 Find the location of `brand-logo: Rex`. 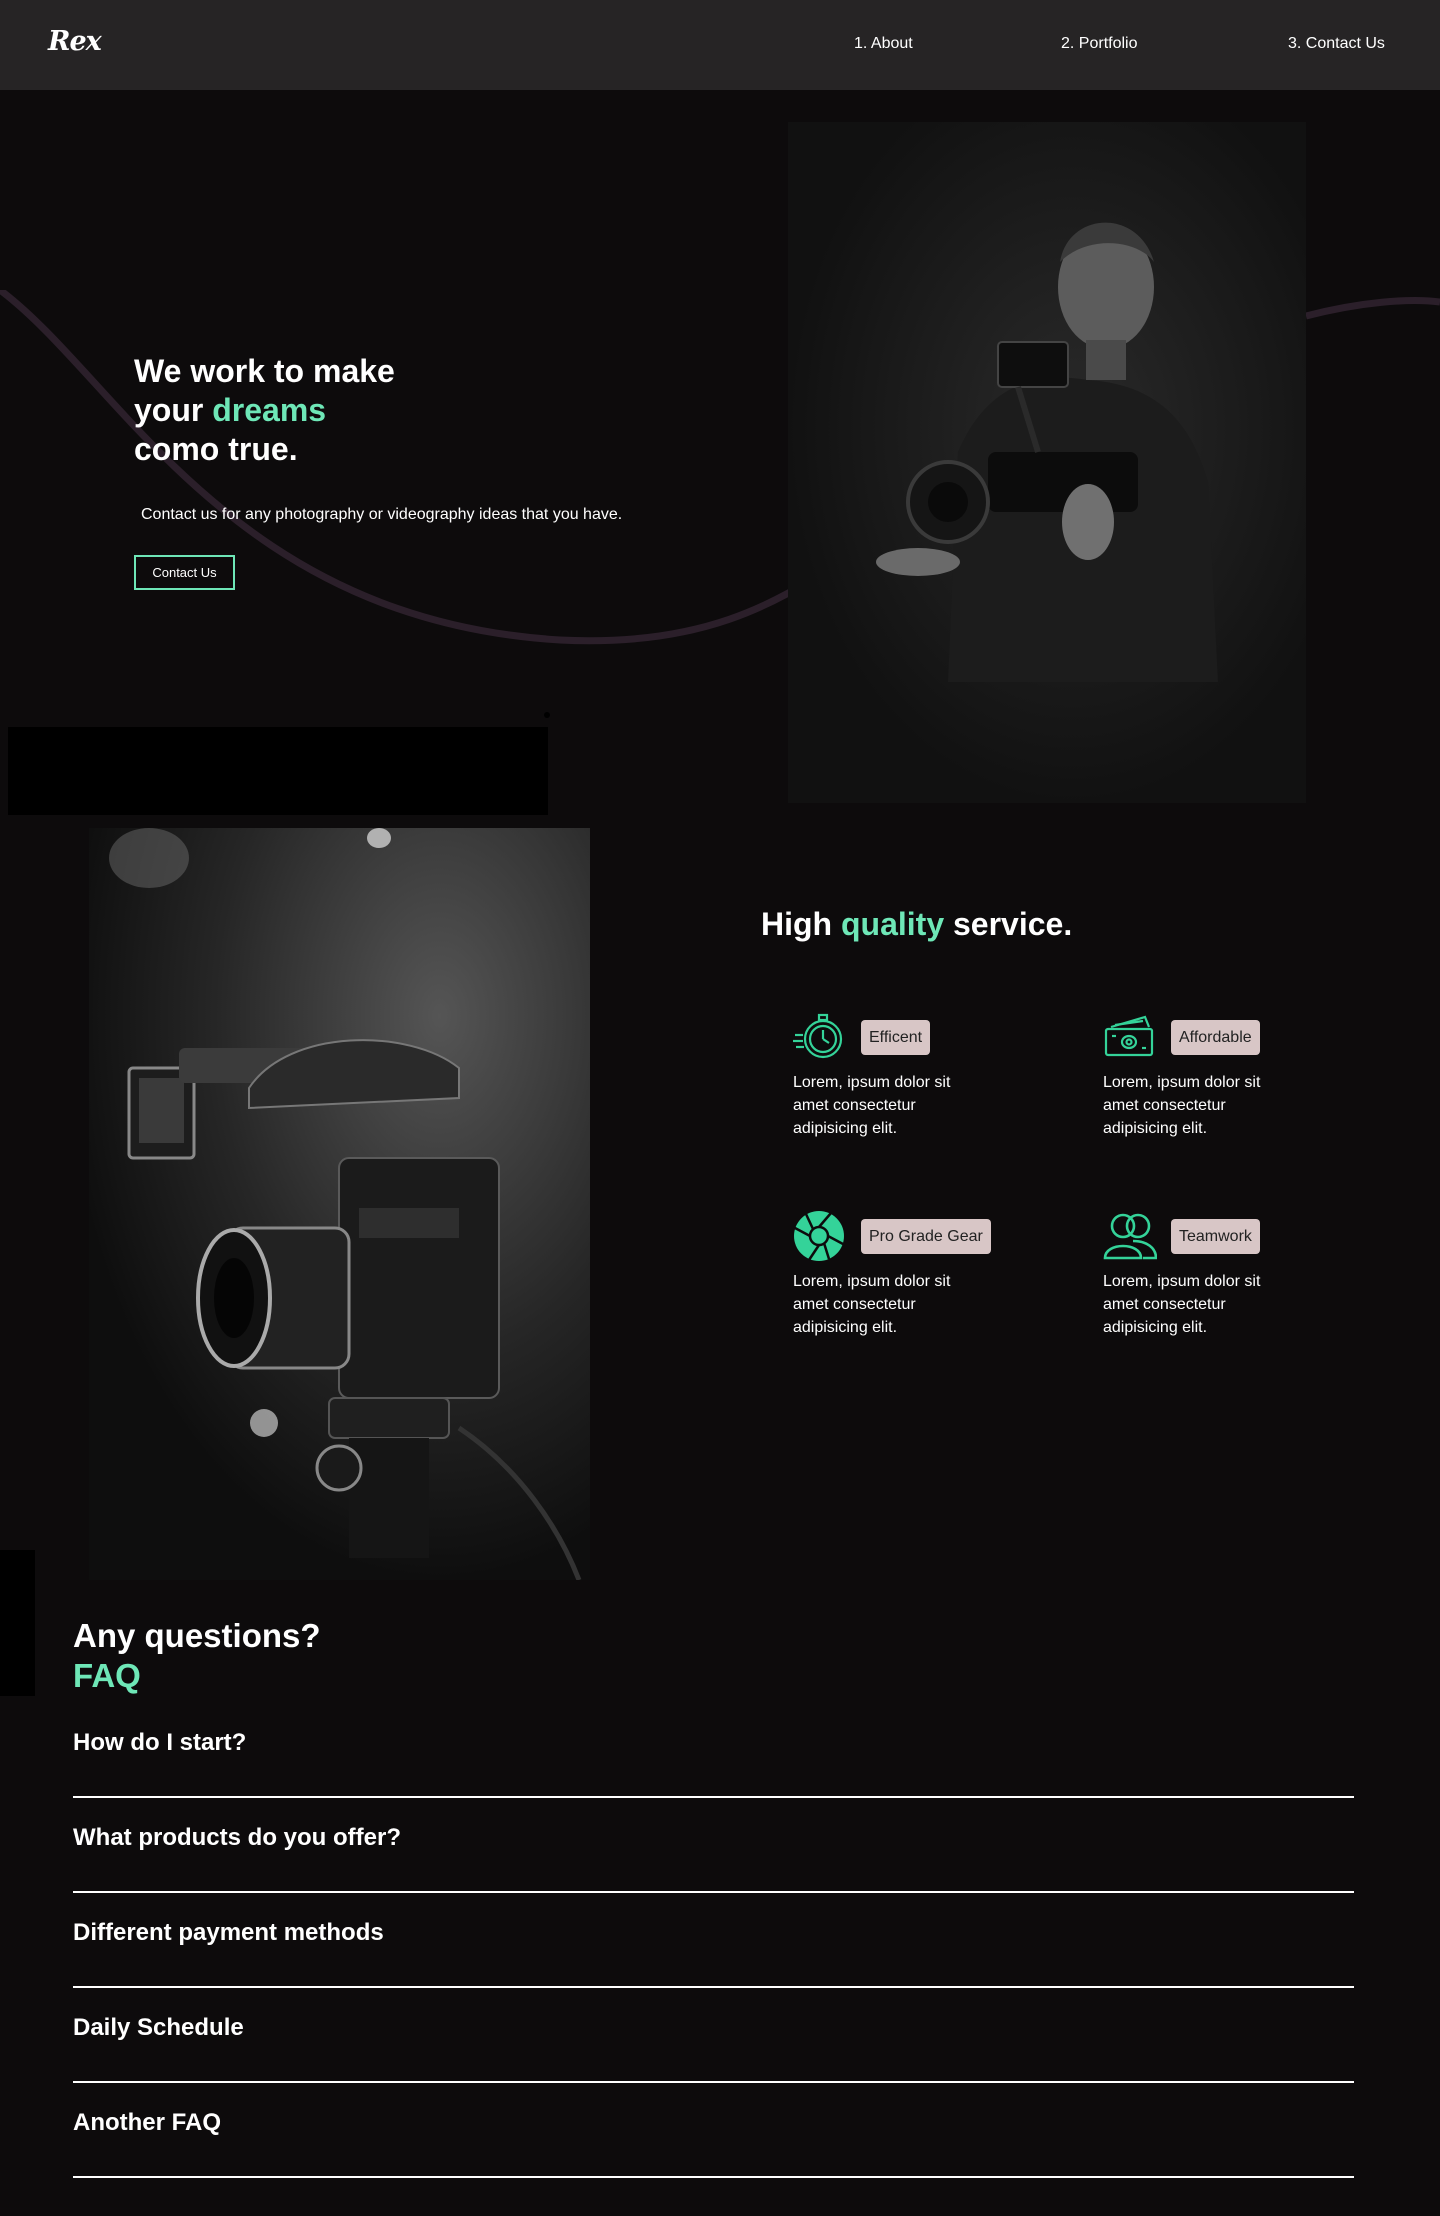

brand-logo: Rex is located at coordinates (75, 41).